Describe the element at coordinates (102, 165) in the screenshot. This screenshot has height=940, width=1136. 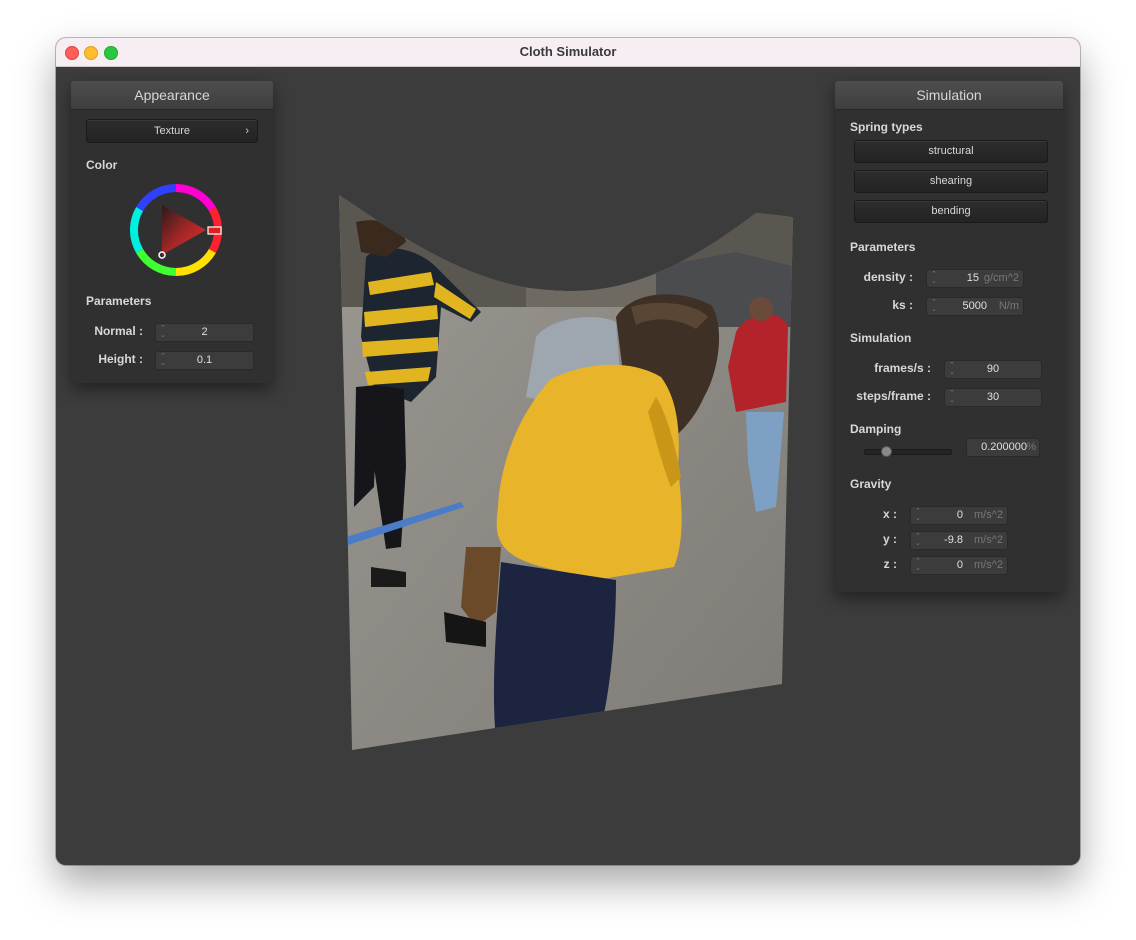
I see `color-label: Color` at that location.